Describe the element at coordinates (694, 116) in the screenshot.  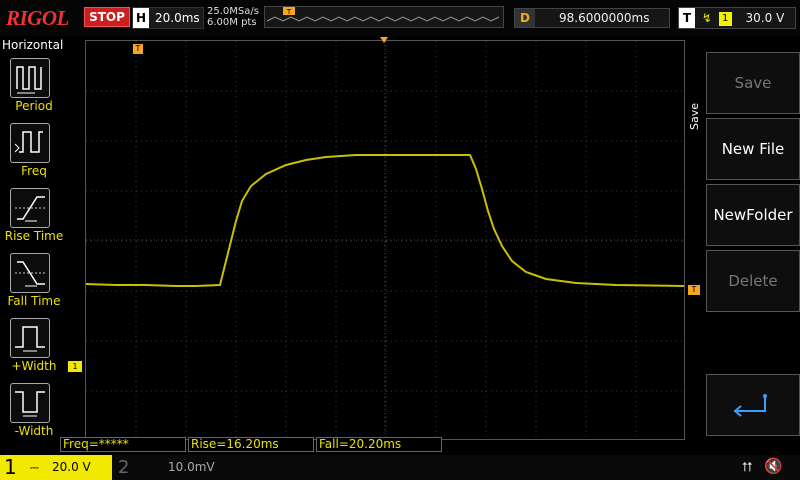
I see `menu-title: Save` at that location.